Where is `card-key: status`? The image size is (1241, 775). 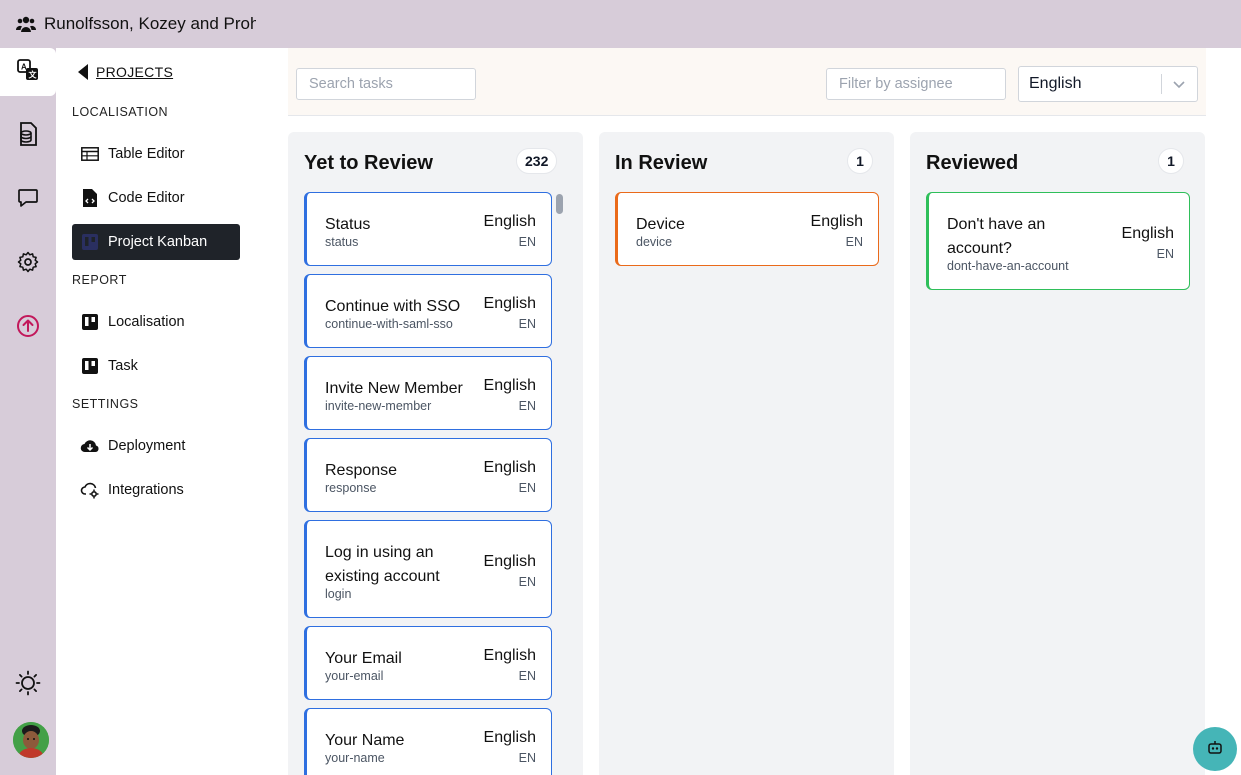
card-key: status is located at coordinates (342, 242).